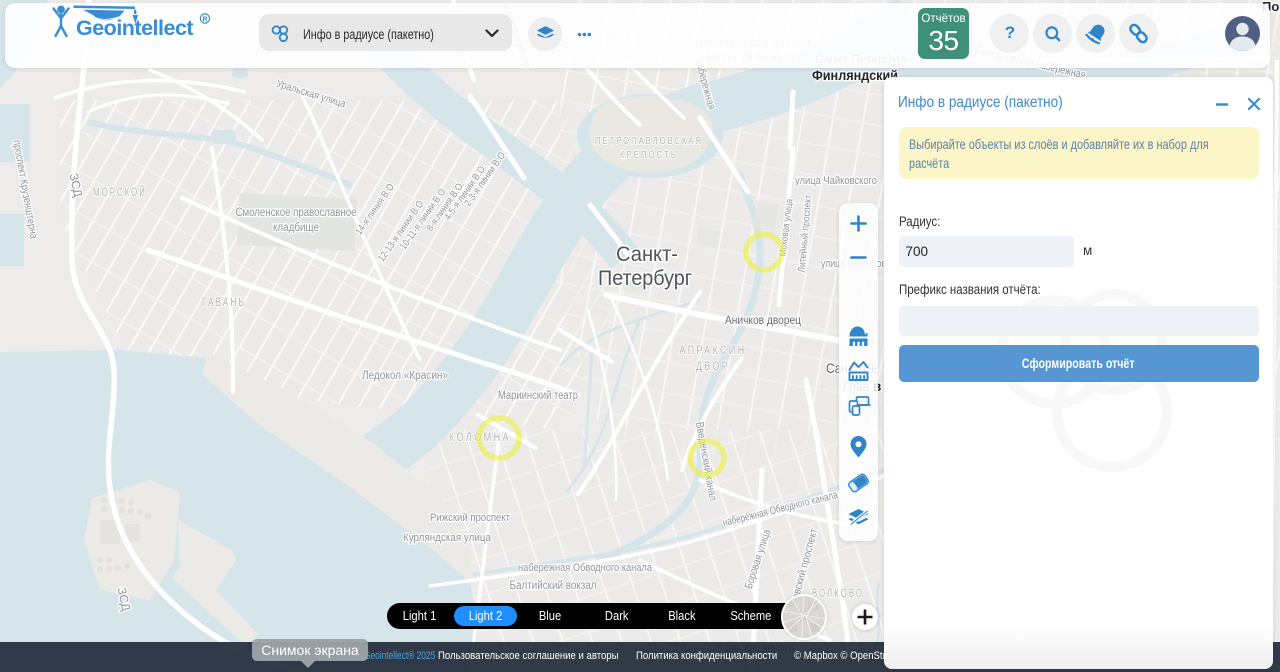  Describe the element at coordinates (204, 19) in the screenshot. I see `svg-text: R` at that location.